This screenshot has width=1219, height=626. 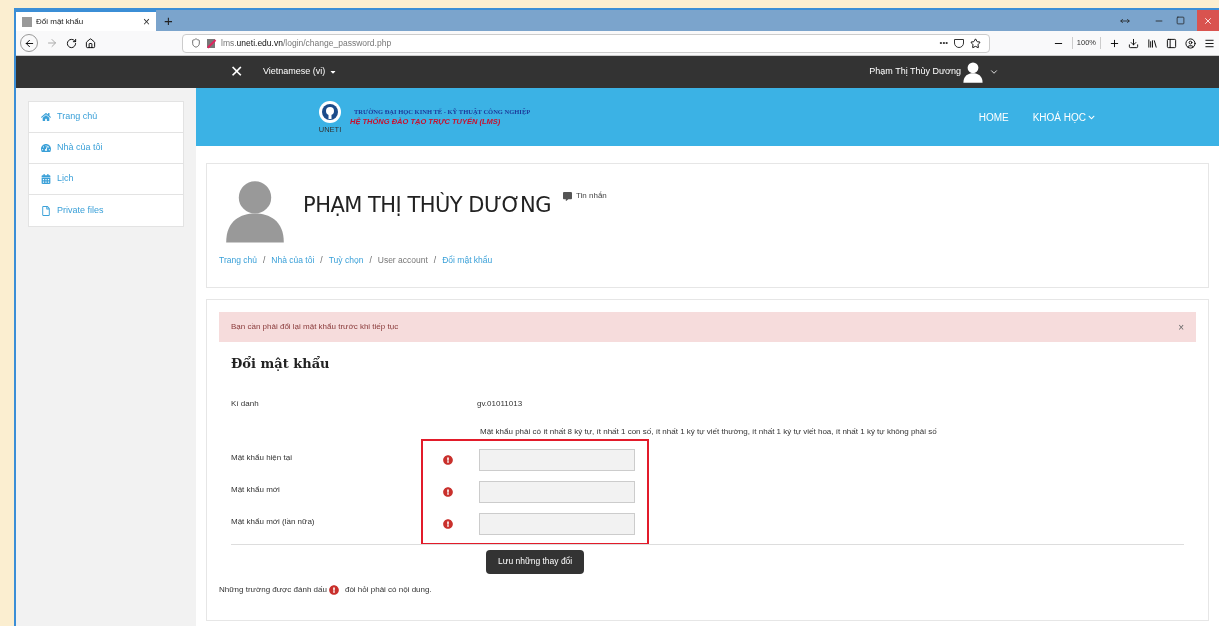 I want to click on page-actions-button: •••, so click(x=943, y=43).